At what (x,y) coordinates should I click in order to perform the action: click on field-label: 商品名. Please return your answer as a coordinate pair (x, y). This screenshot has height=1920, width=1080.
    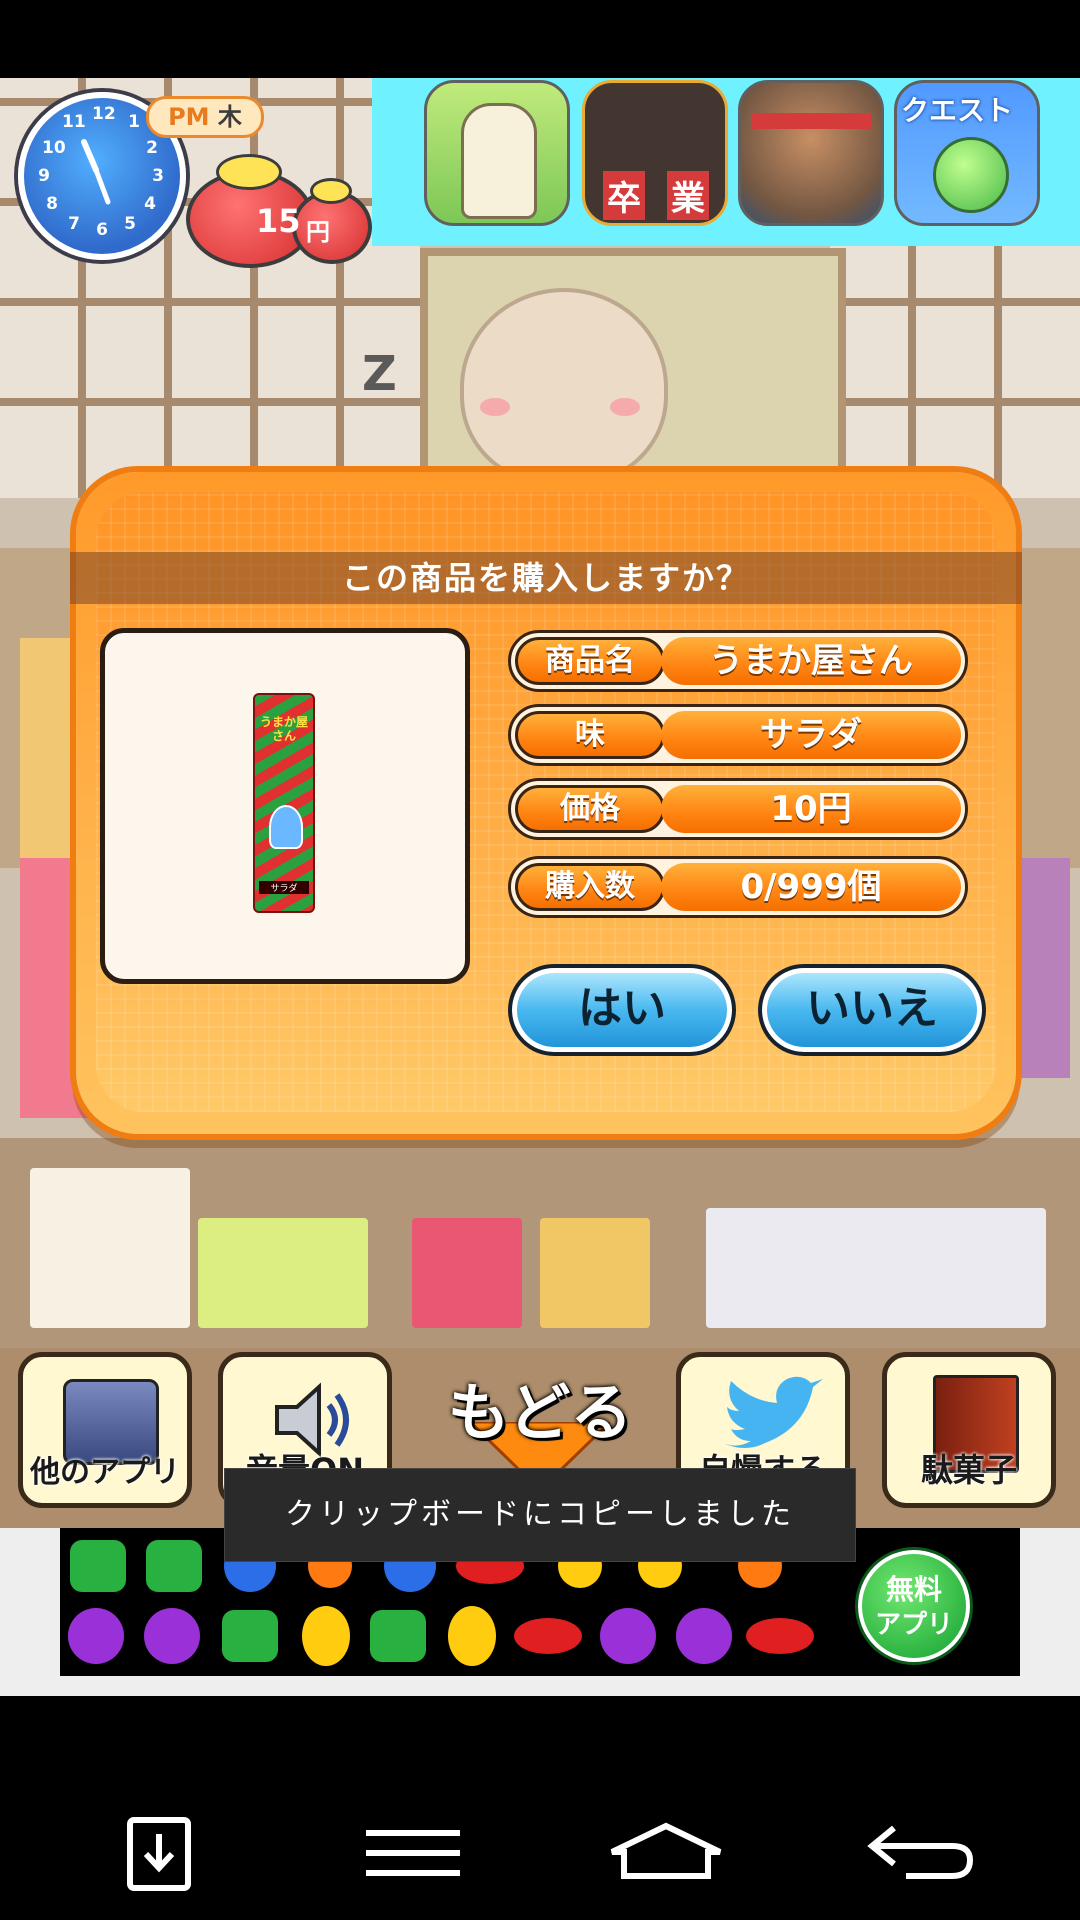
    Looking at the image, I should click on (590, 661).